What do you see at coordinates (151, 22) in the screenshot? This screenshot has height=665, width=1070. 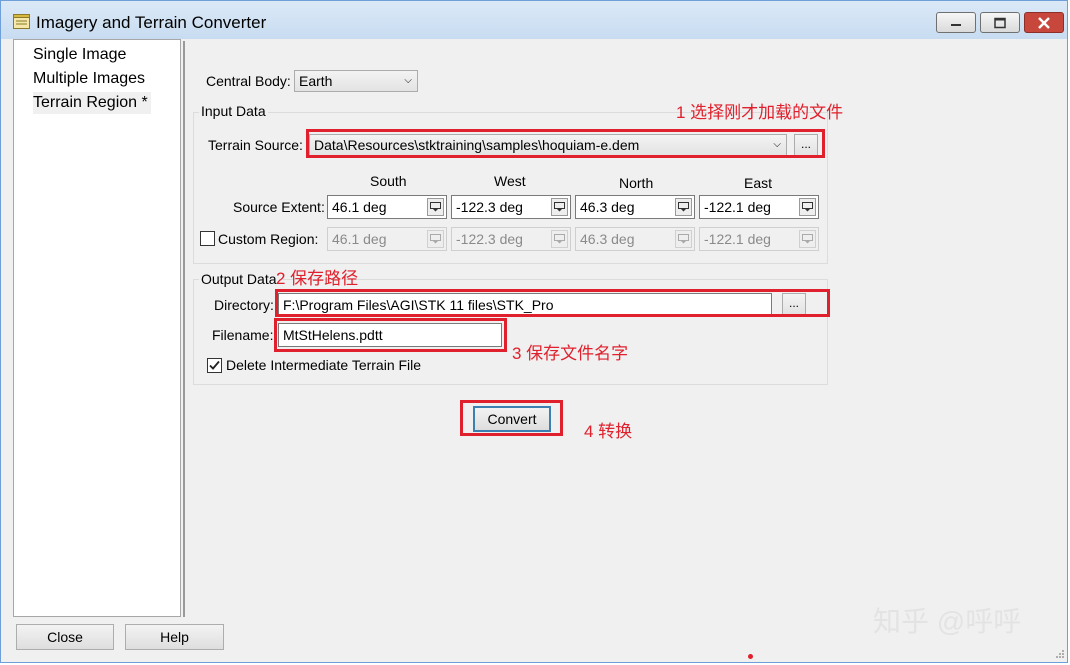 I see `window-title: Imagery and Terrain Converter` at bounding box center [151, 22].